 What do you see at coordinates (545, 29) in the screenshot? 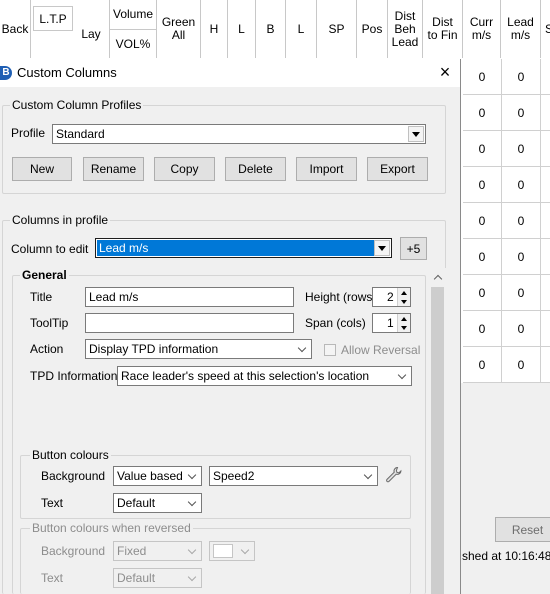
I see `header-next: S` at bounding box center [545, 29].